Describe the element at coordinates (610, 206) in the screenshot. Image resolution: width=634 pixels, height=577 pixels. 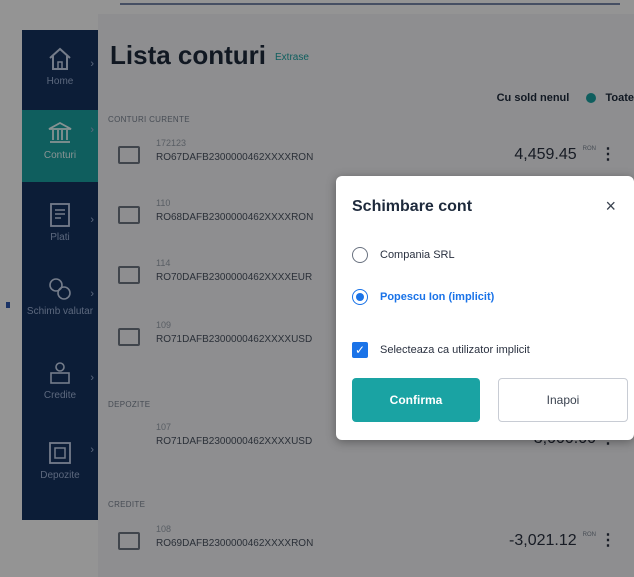
I see `close-icon: ×` at that location.